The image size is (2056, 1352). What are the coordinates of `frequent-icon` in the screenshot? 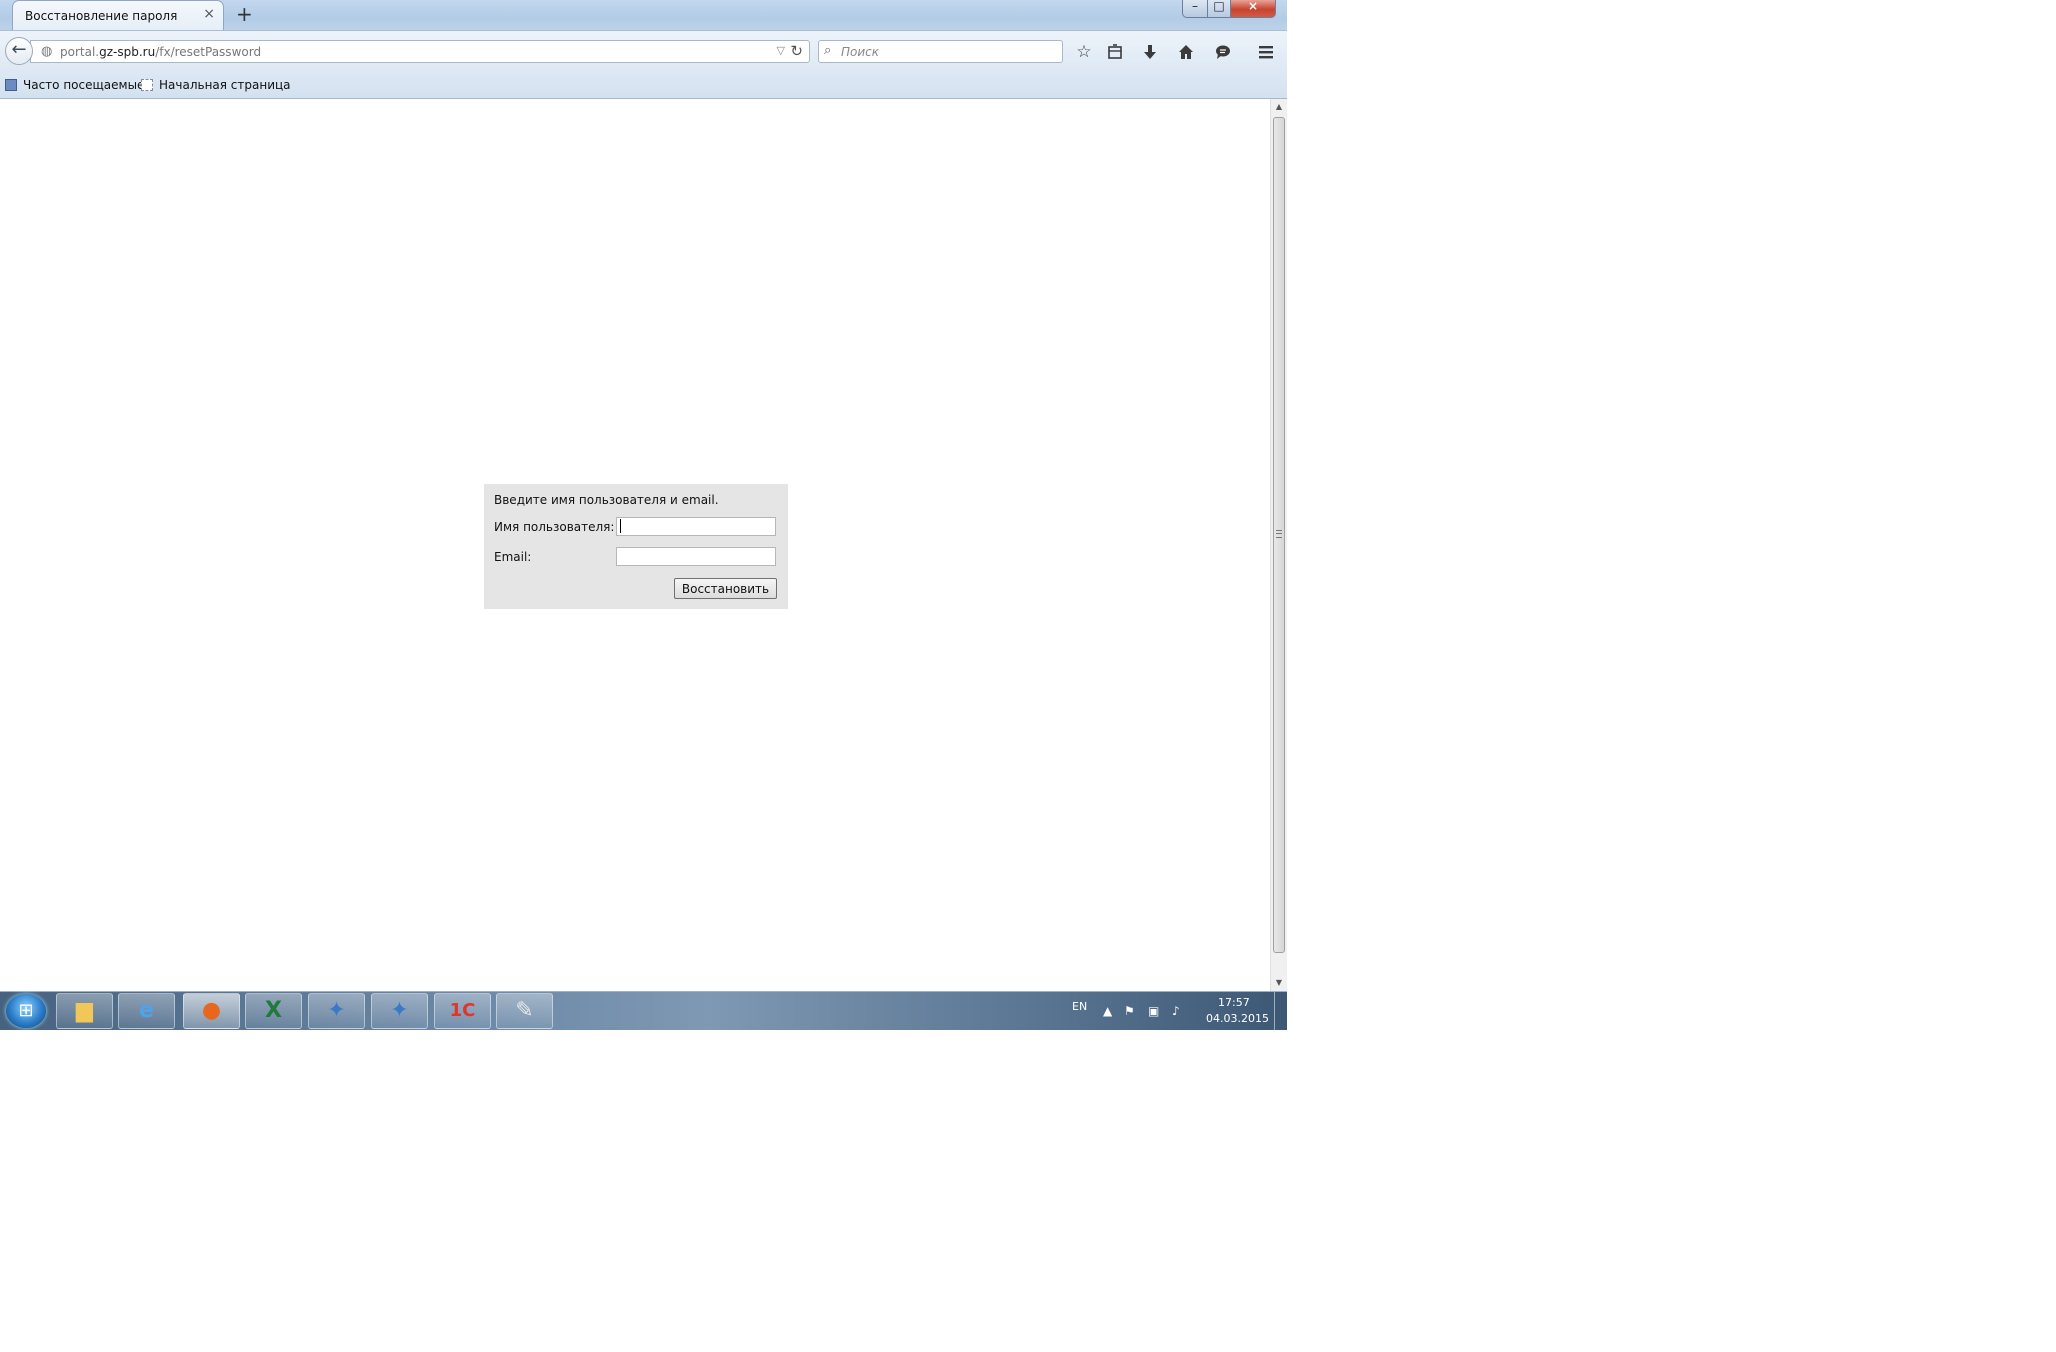 It's located at (11, 85).